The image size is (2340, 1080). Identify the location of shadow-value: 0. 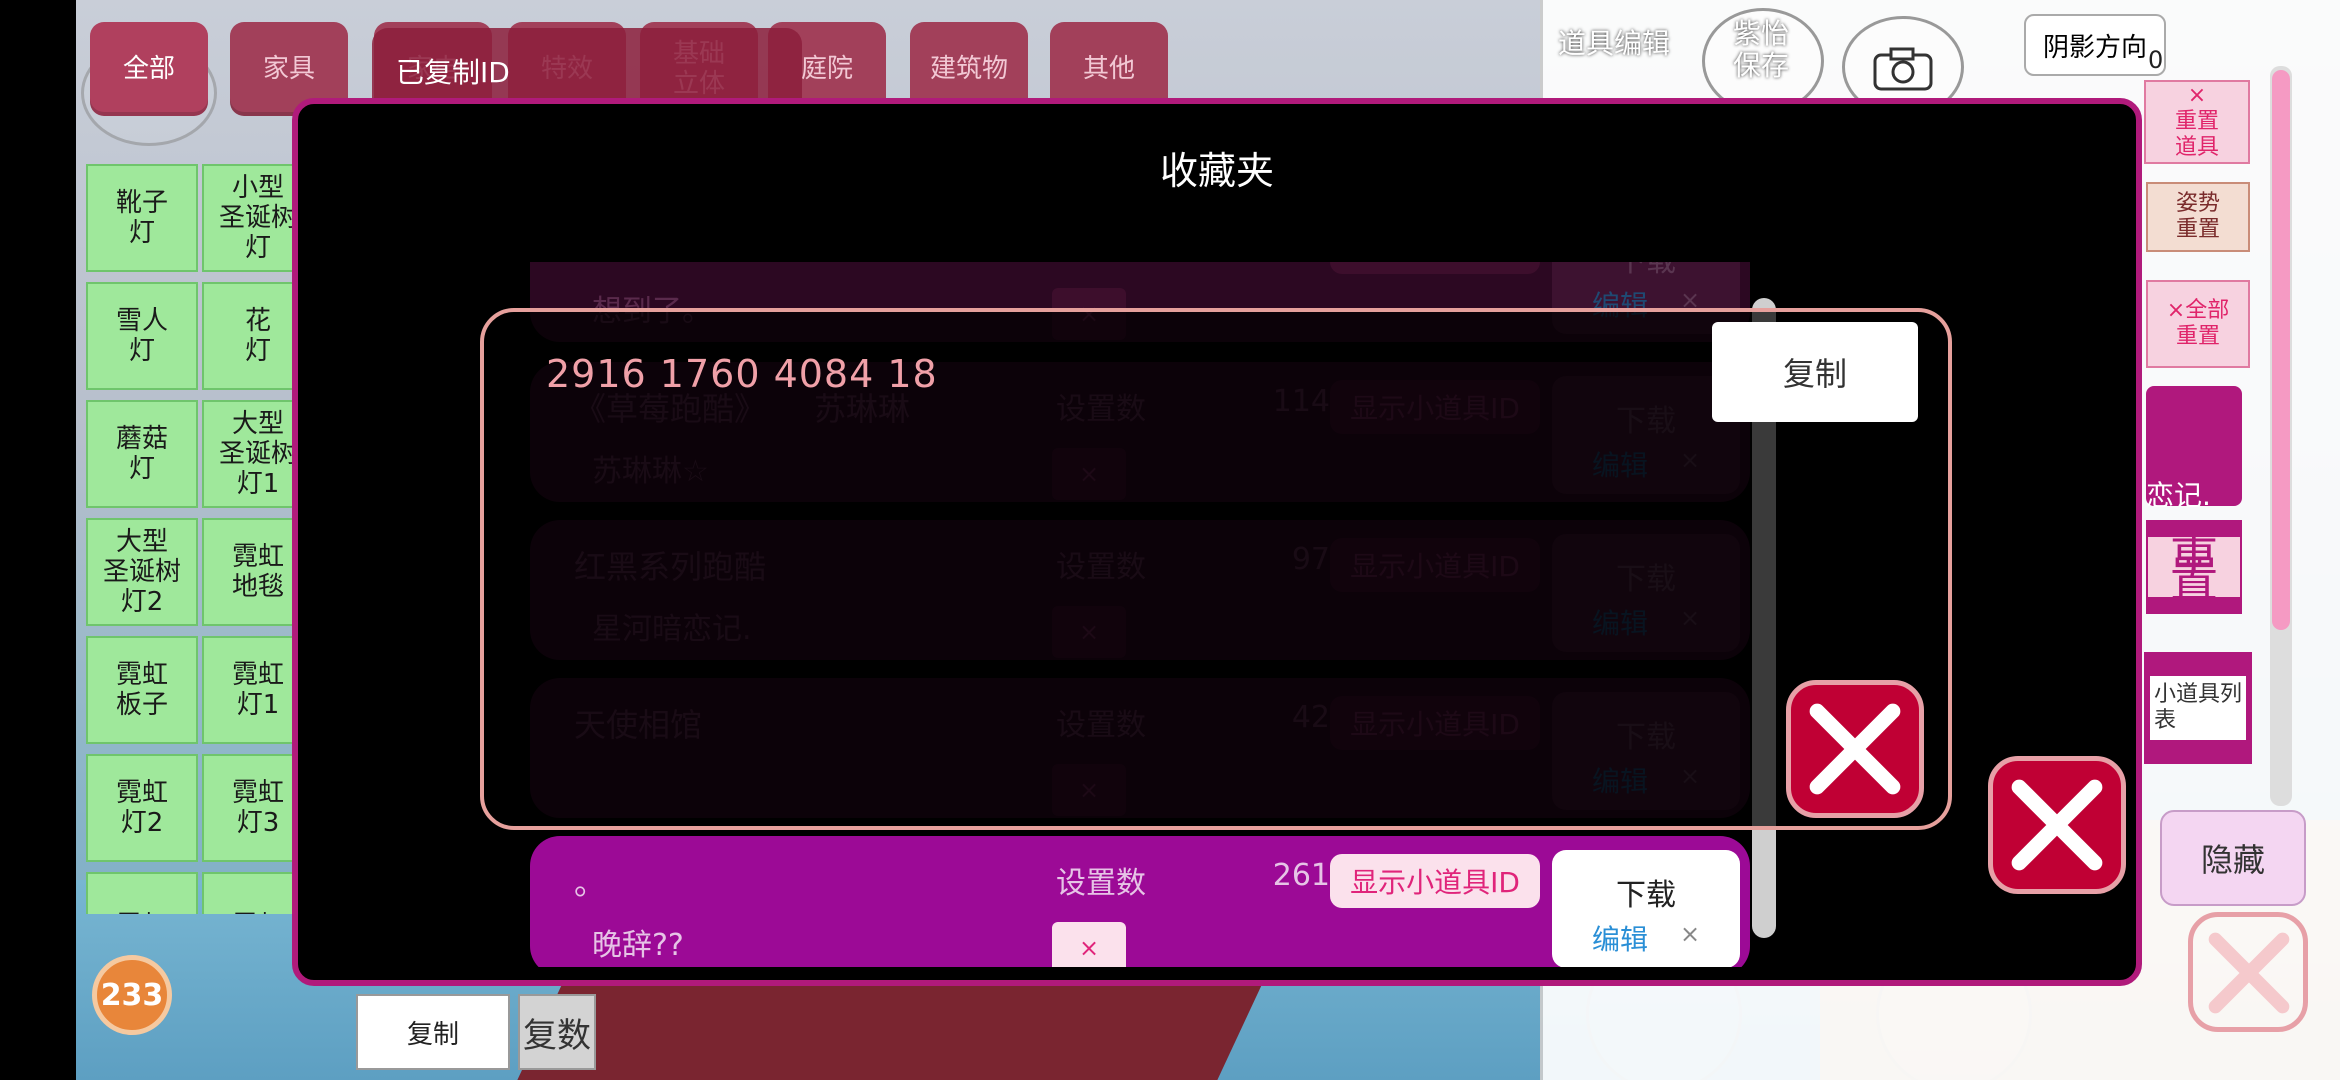
(2156, 60).